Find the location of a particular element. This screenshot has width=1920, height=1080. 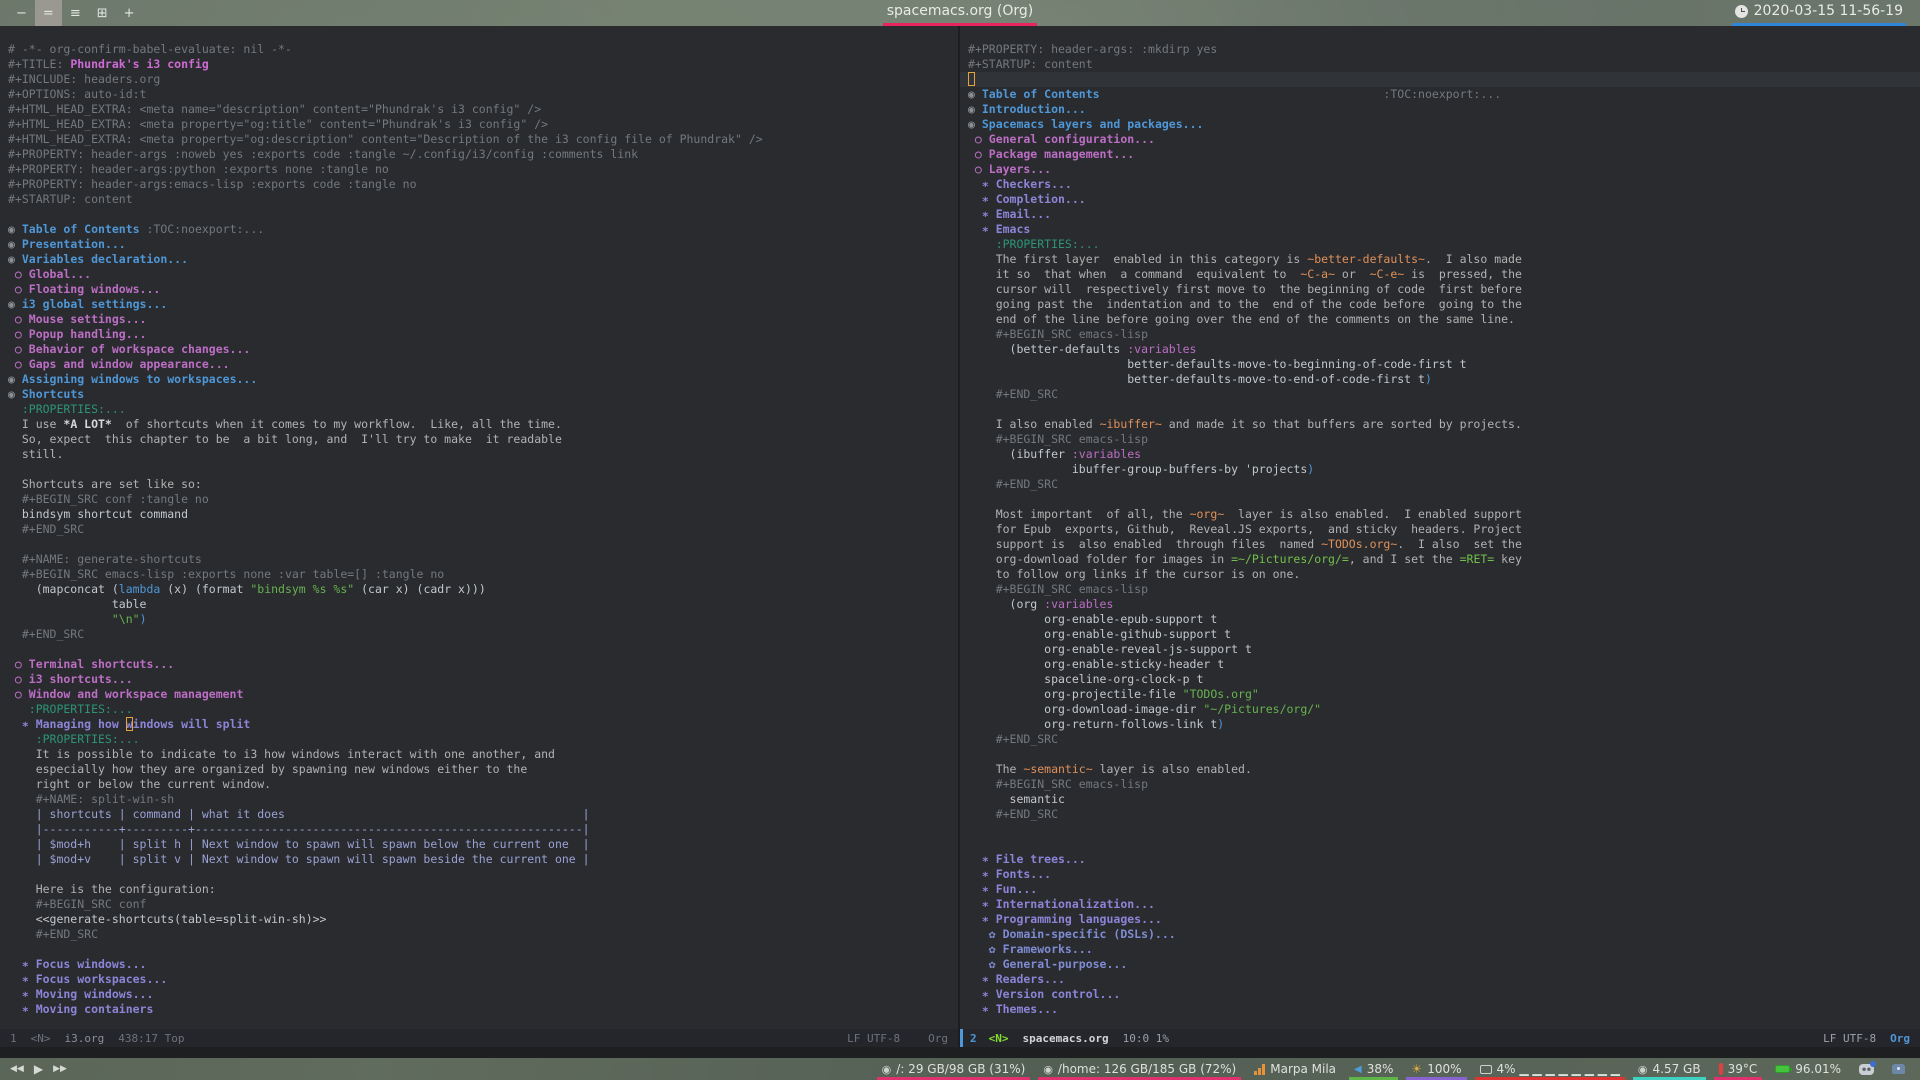

status-temp-module: 39°C is located at coordinates (1738, 1069).